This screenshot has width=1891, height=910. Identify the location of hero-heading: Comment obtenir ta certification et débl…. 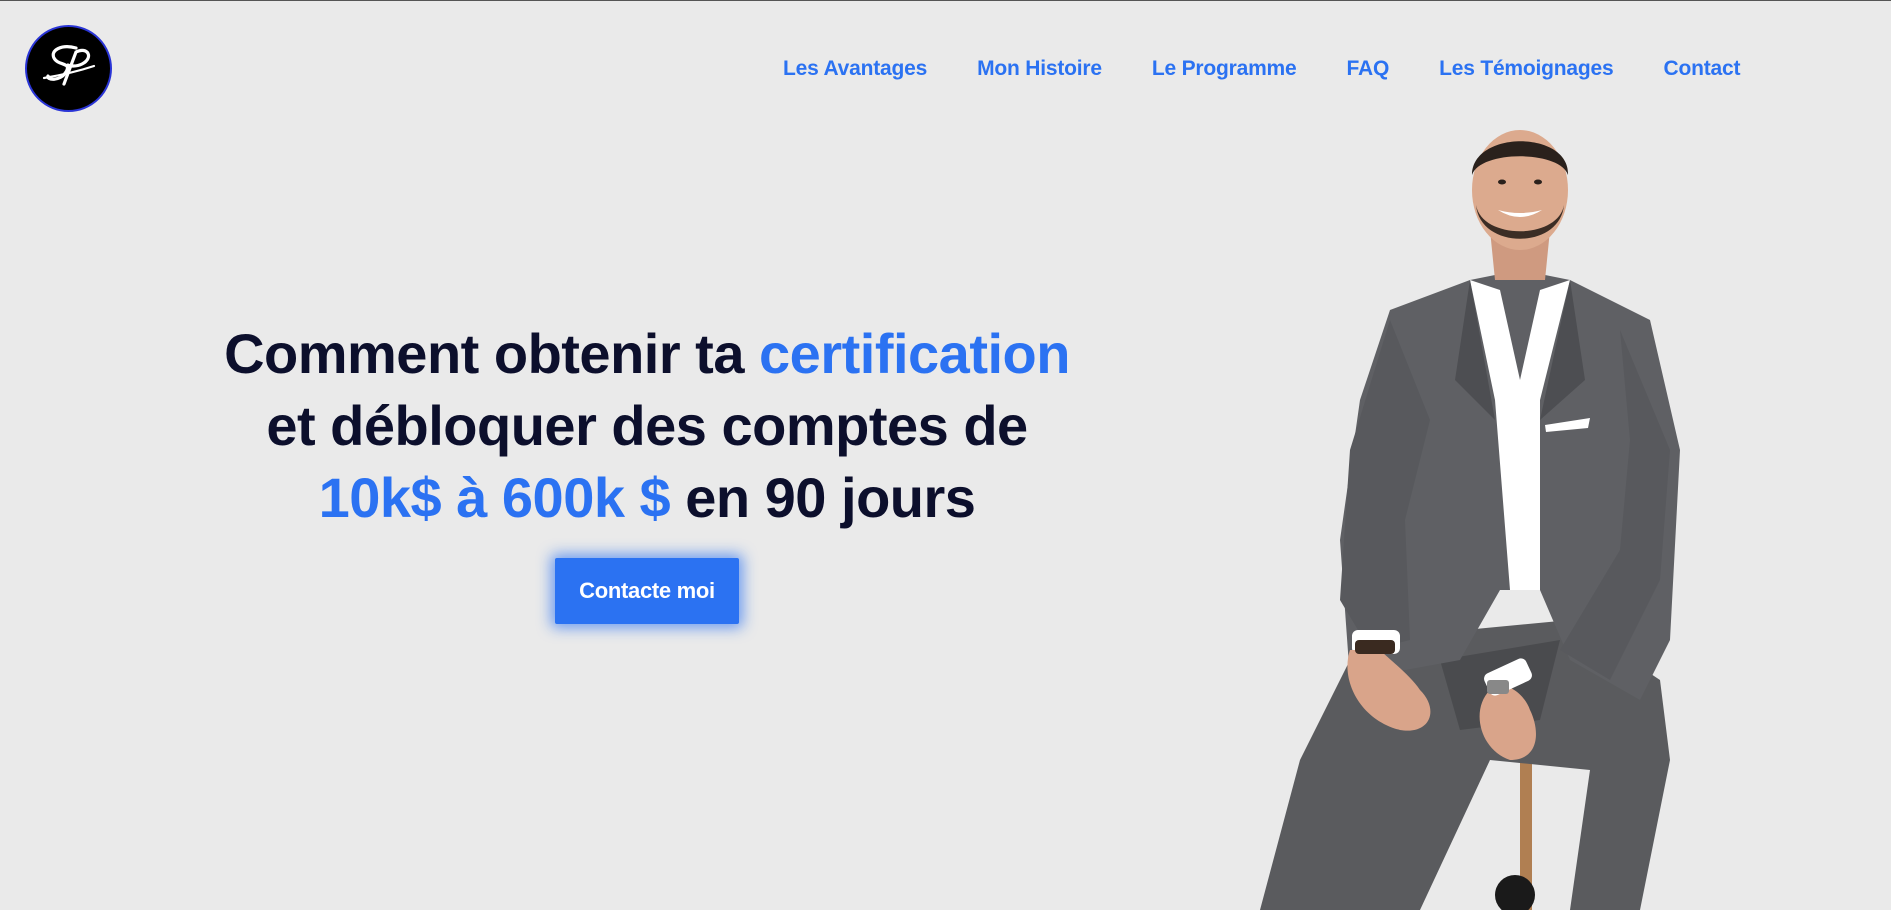
(647, 426).